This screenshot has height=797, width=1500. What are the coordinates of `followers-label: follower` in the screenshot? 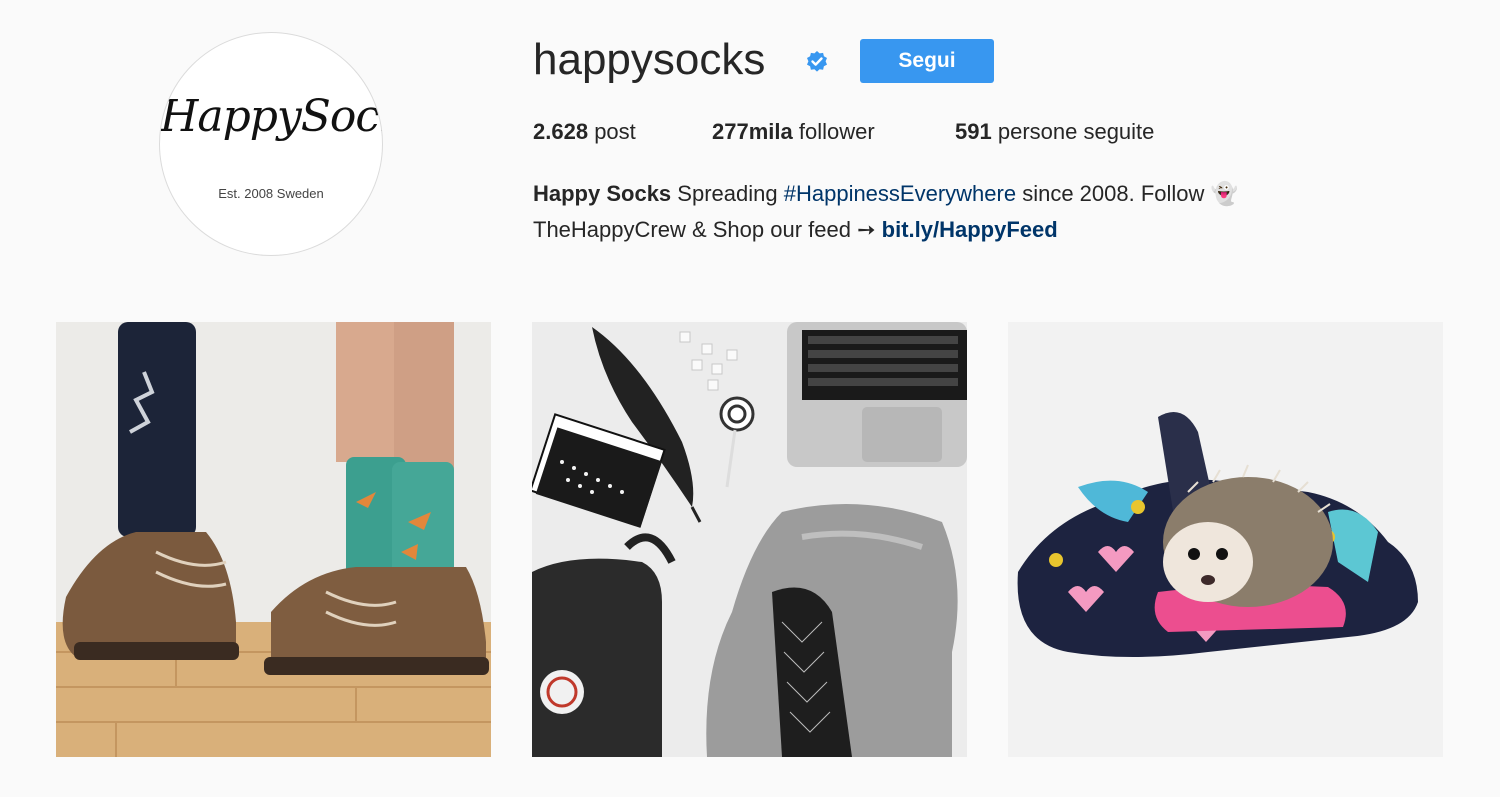 It's located at (836, 131).